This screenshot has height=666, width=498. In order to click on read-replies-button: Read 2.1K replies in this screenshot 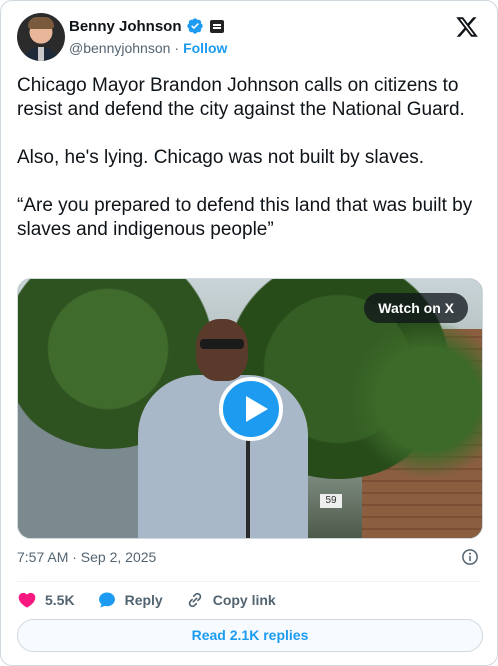, I will do `click(250, 635)`.